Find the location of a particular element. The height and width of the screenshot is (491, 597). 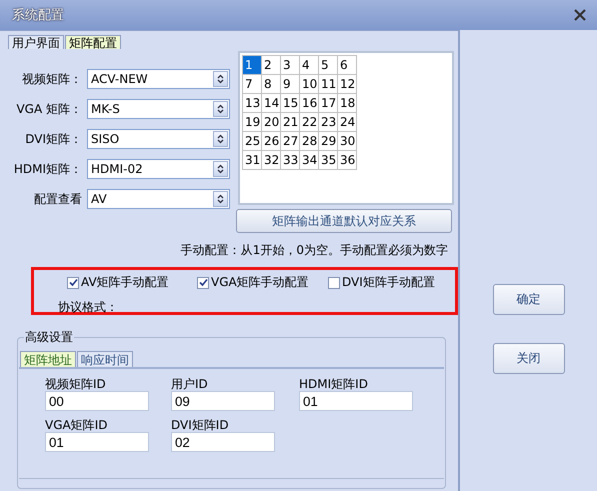

dropdown: MK-S is located at coordinates (158, 109).